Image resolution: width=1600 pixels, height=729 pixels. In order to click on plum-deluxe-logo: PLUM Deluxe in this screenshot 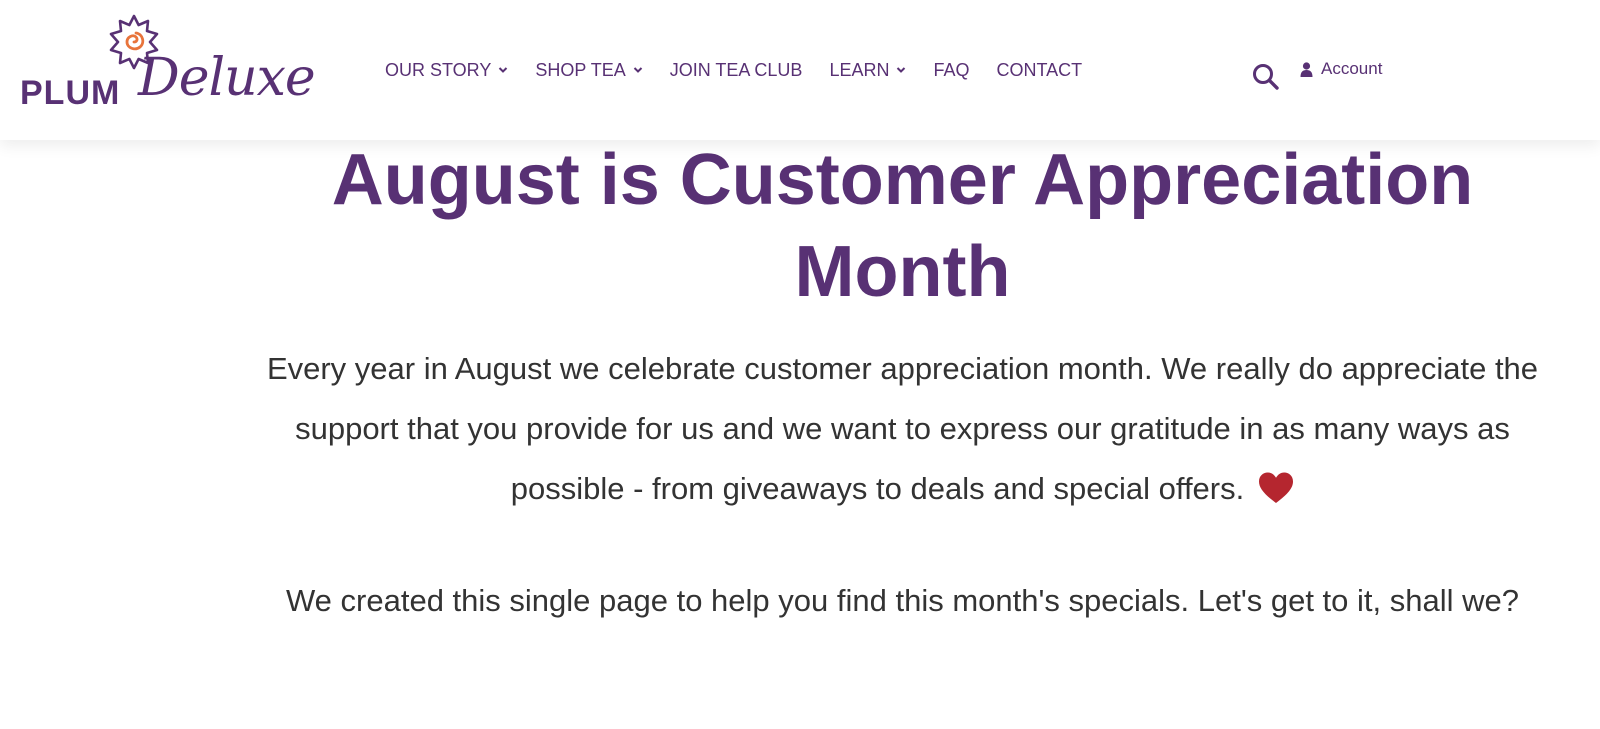, I will do `click(167, 67)`.